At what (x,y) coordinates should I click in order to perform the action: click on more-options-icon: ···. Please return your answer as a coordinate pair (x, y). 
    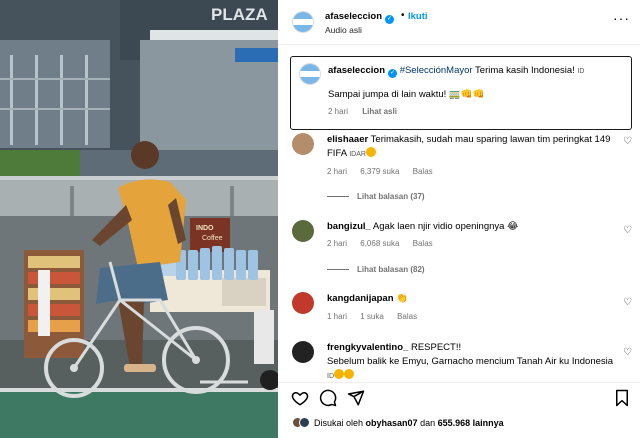
    Looking at the image, I should click on (621, 18).